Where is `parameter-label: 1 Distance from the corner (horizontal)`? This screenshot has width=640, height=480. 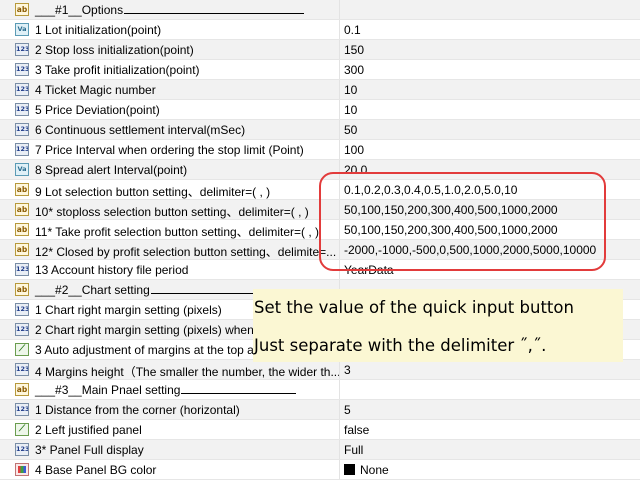 parameter-label: 1 Distance from the corner (horizontal) is located at coordinates (137, 410).